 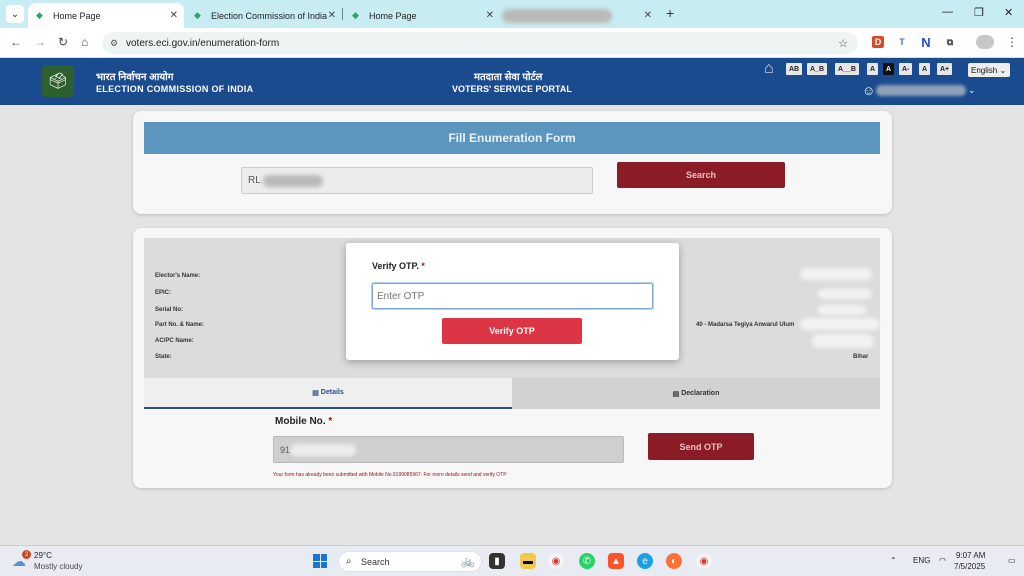 I want to click on firefox-icon: ◐, so click(x=674, y=561).